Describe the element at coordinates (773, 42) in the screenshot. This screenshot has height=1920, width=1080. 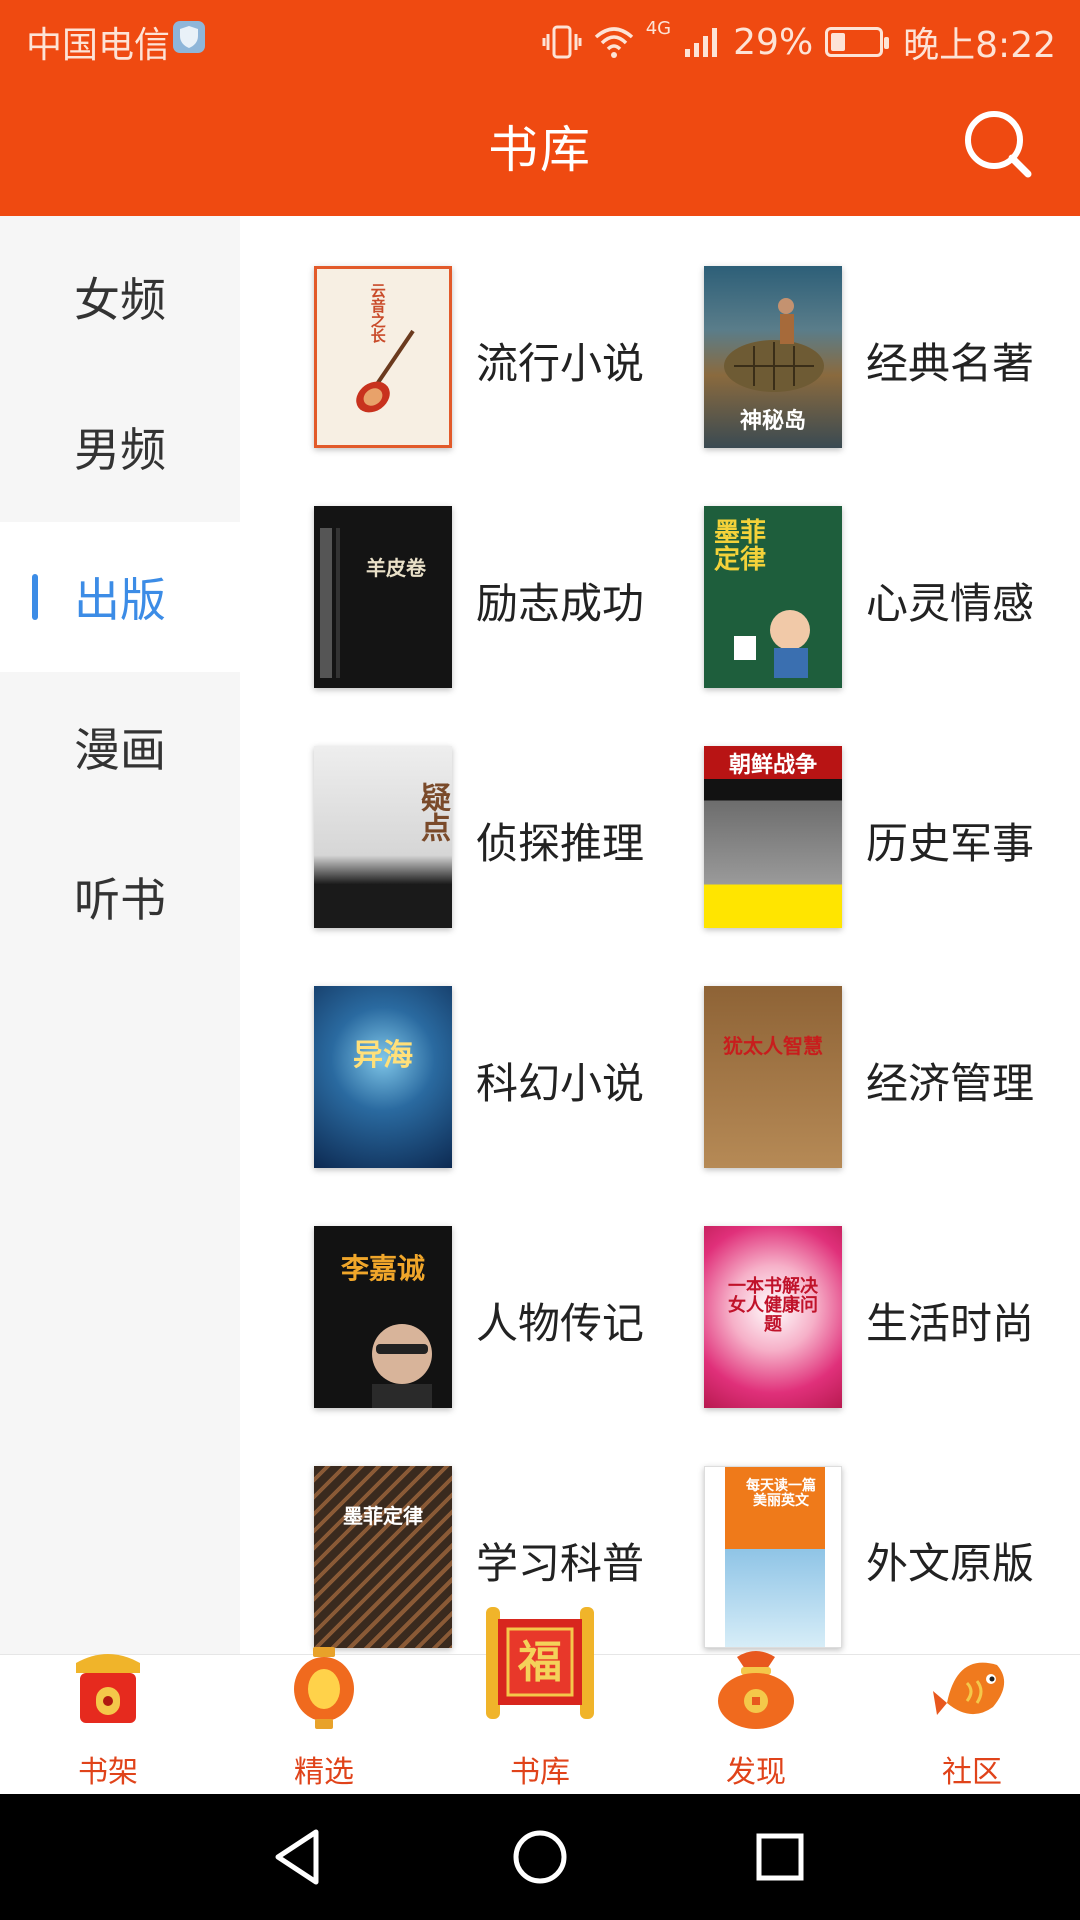
I see `battery-percent: 29%` at that location.